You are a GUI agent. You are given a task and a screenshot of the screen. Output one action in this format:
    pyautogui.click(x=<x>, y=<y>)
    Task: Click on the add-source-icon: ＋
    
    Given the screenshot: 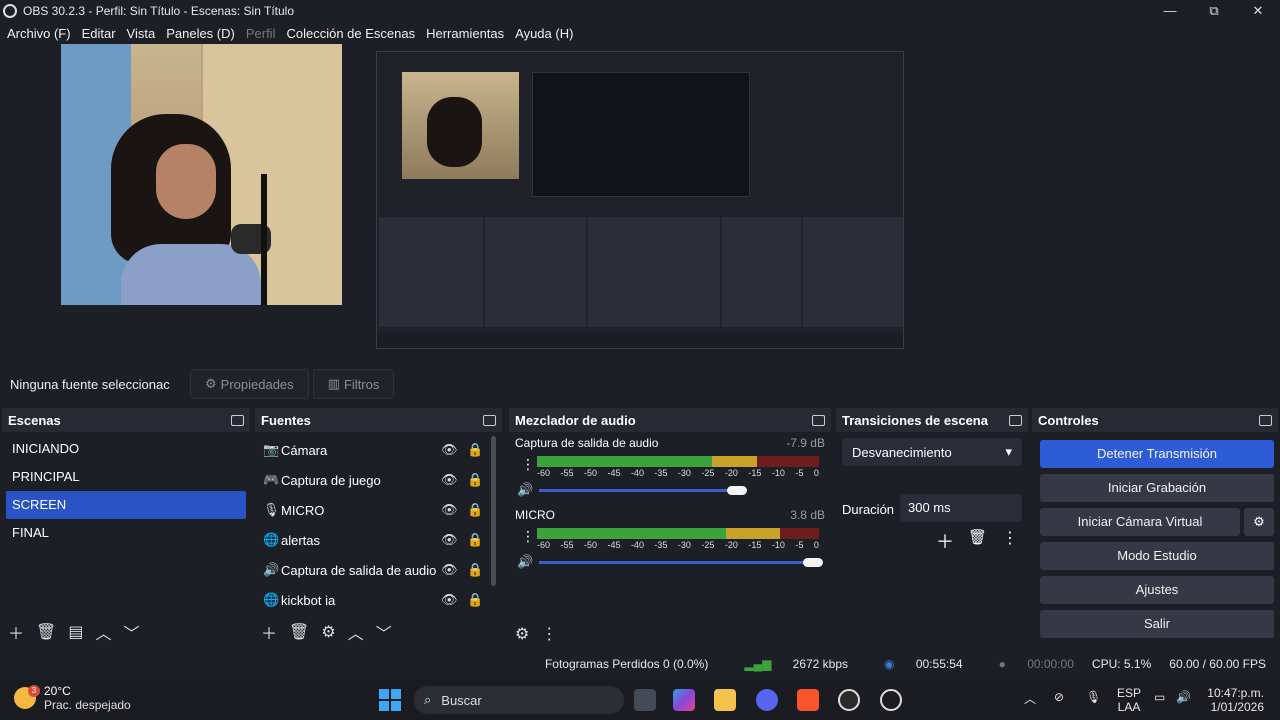 What is the action you would take?
    pyautogui.click(x=269, y=632)
    